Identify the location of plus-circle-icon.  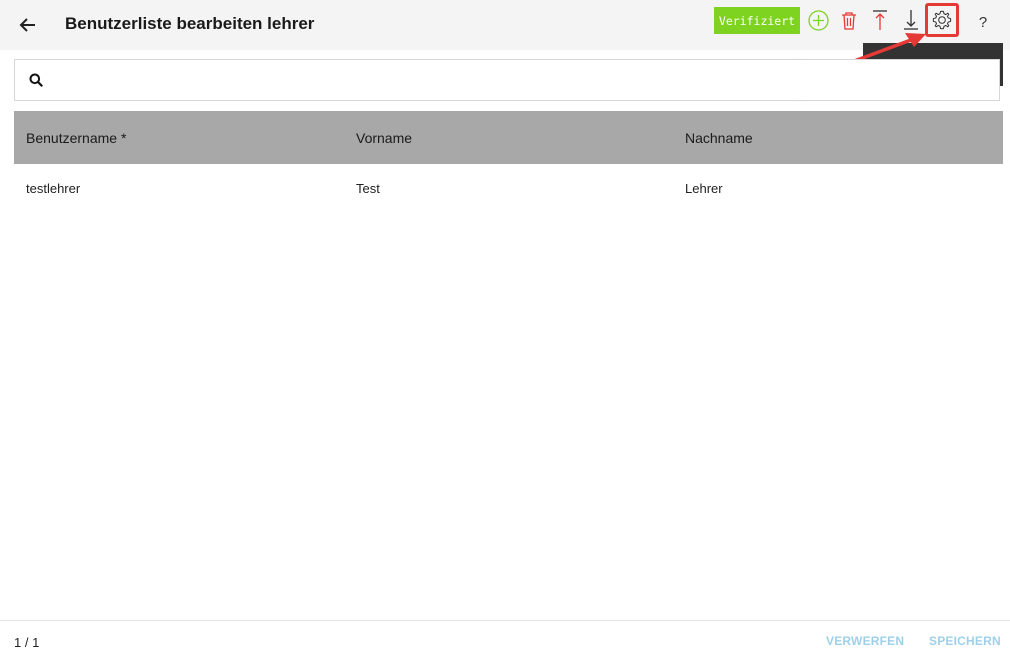
(818, 20).